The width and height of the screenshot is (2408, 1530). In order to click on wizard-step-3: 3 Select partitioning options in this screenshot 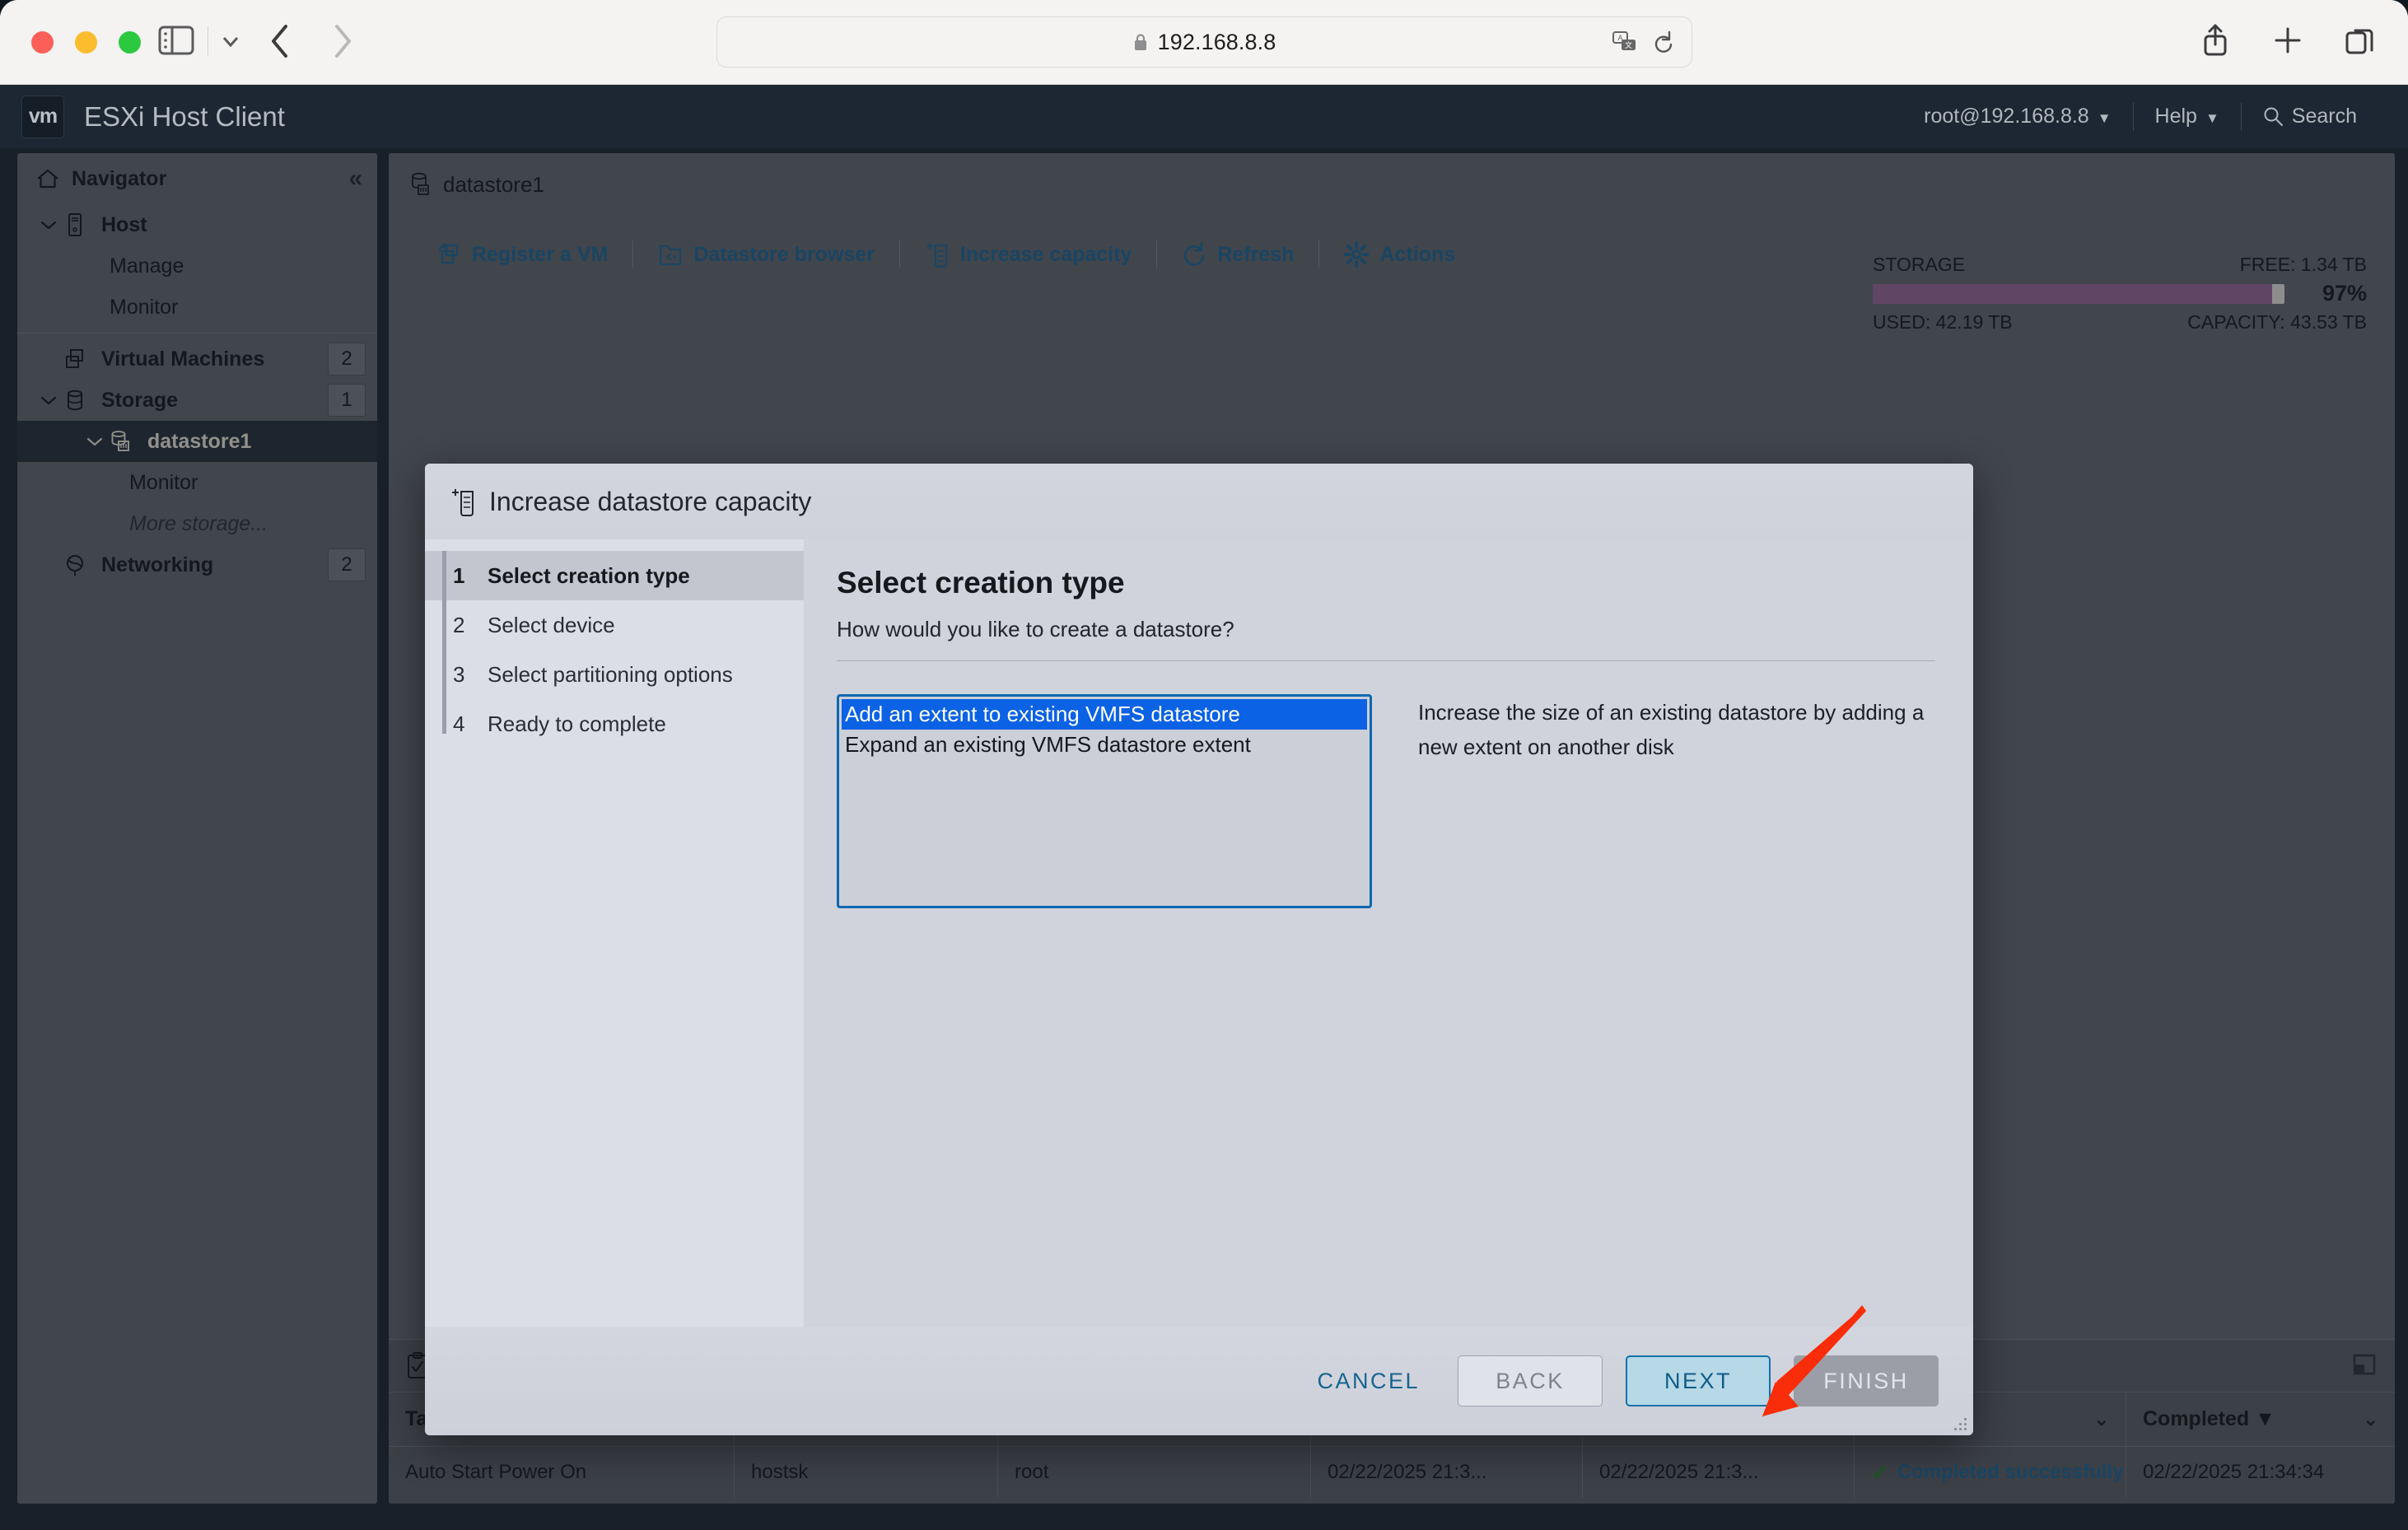, I will do `click(614, 674)`.